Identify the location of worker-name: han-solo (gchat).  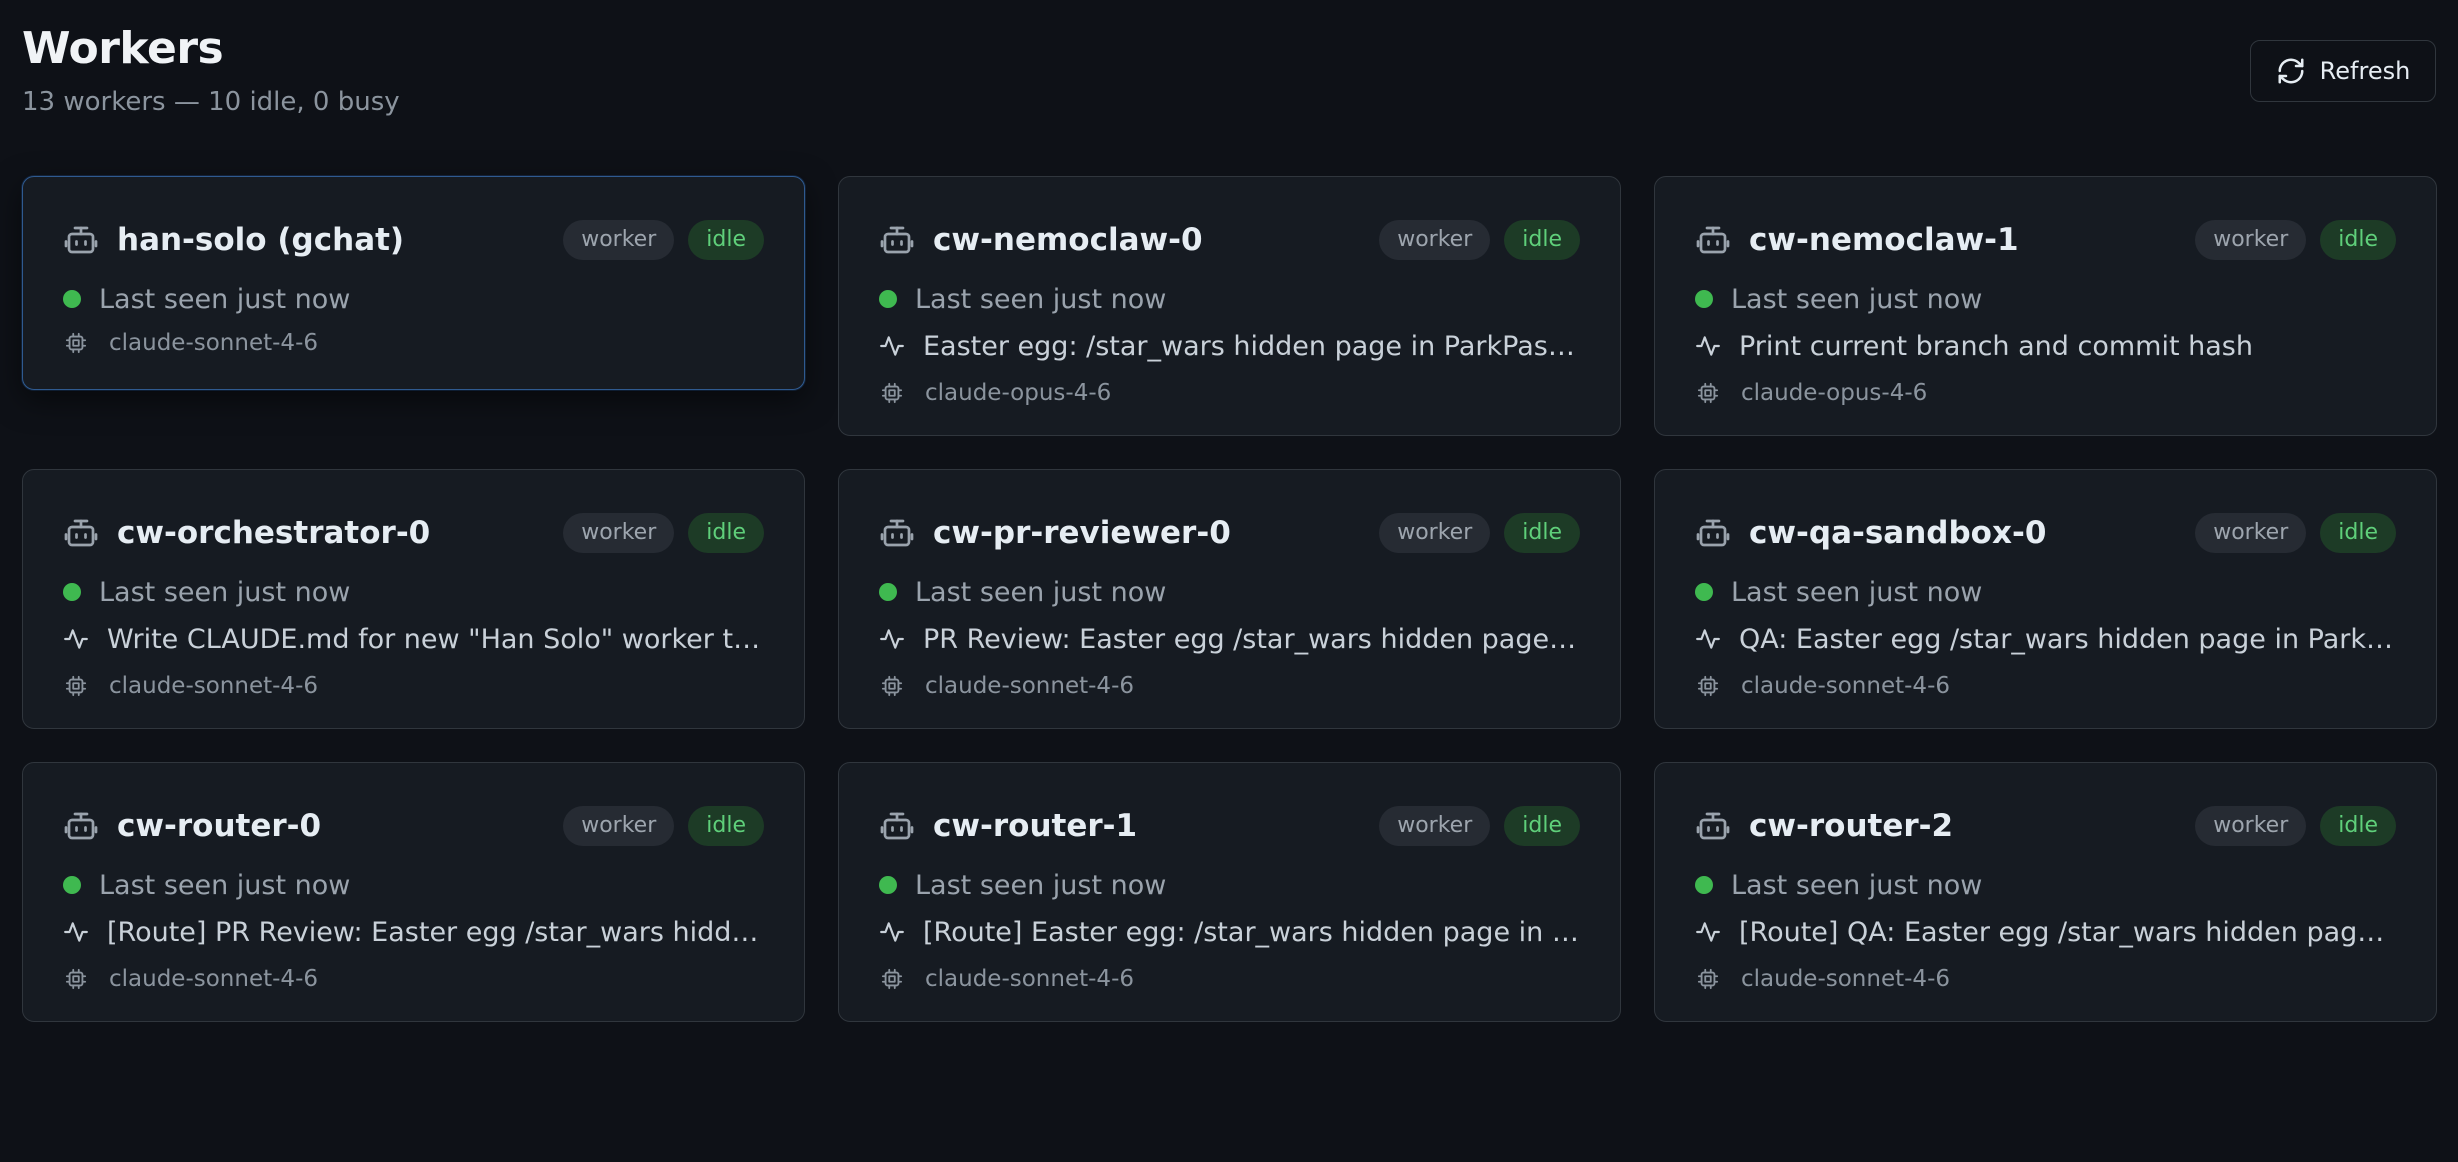
(261, 240).